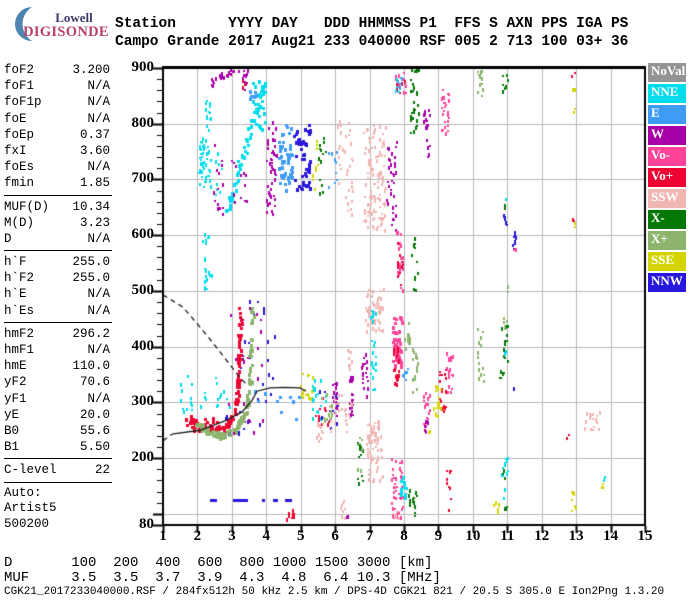 The height and width of the screenshot is (600, 700). I want to click on y-tick-label: 700, so click(143, 178).